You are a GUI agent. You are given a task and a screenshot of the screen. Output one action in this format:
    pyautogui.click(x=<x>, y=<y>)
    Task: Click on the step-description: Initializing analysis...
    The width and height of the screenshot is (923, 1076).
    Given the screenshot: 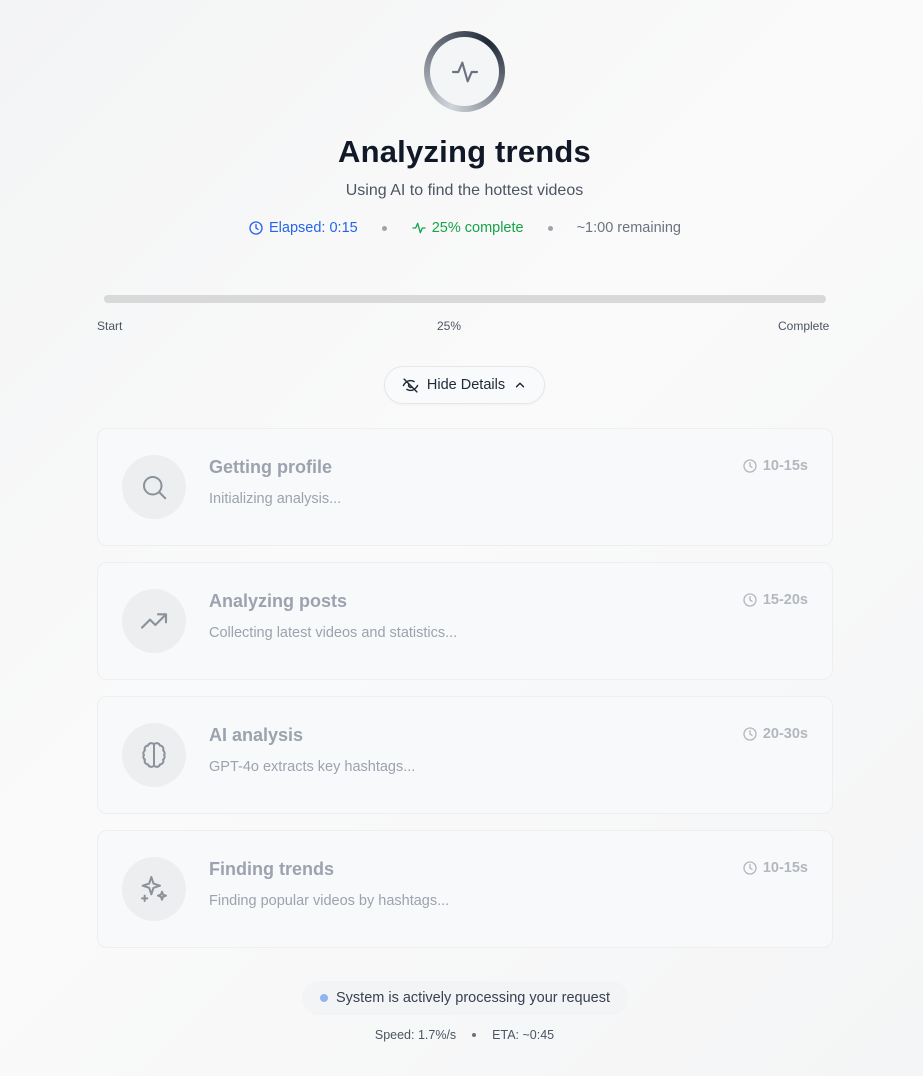 What is the action you would take?
    pyautogui.click(x=275, y=499)
    